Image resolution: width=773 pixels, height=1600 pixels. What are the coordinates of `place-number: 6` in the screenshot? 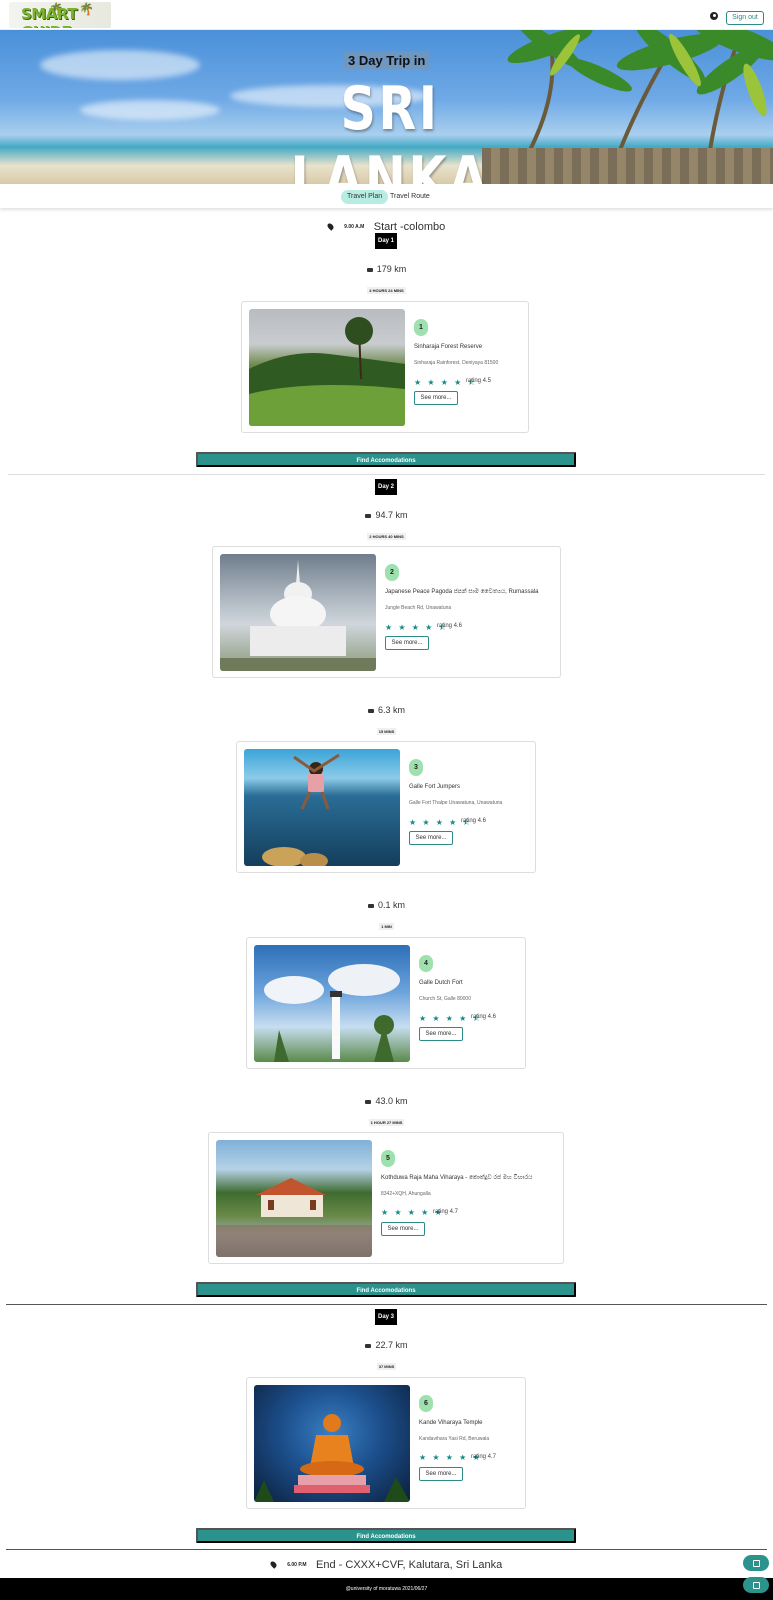 It's located at (426, 1403).